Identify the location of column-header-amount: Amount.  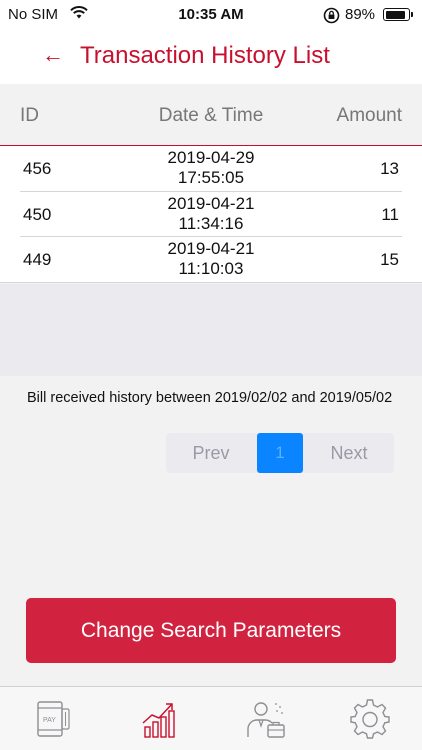
(369, 115).